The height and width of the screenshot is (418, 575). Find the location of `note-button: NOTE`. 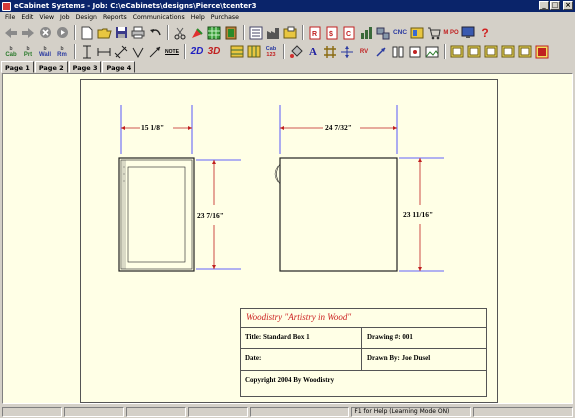

note-button: NOTE is located at coordinates (172, 52).